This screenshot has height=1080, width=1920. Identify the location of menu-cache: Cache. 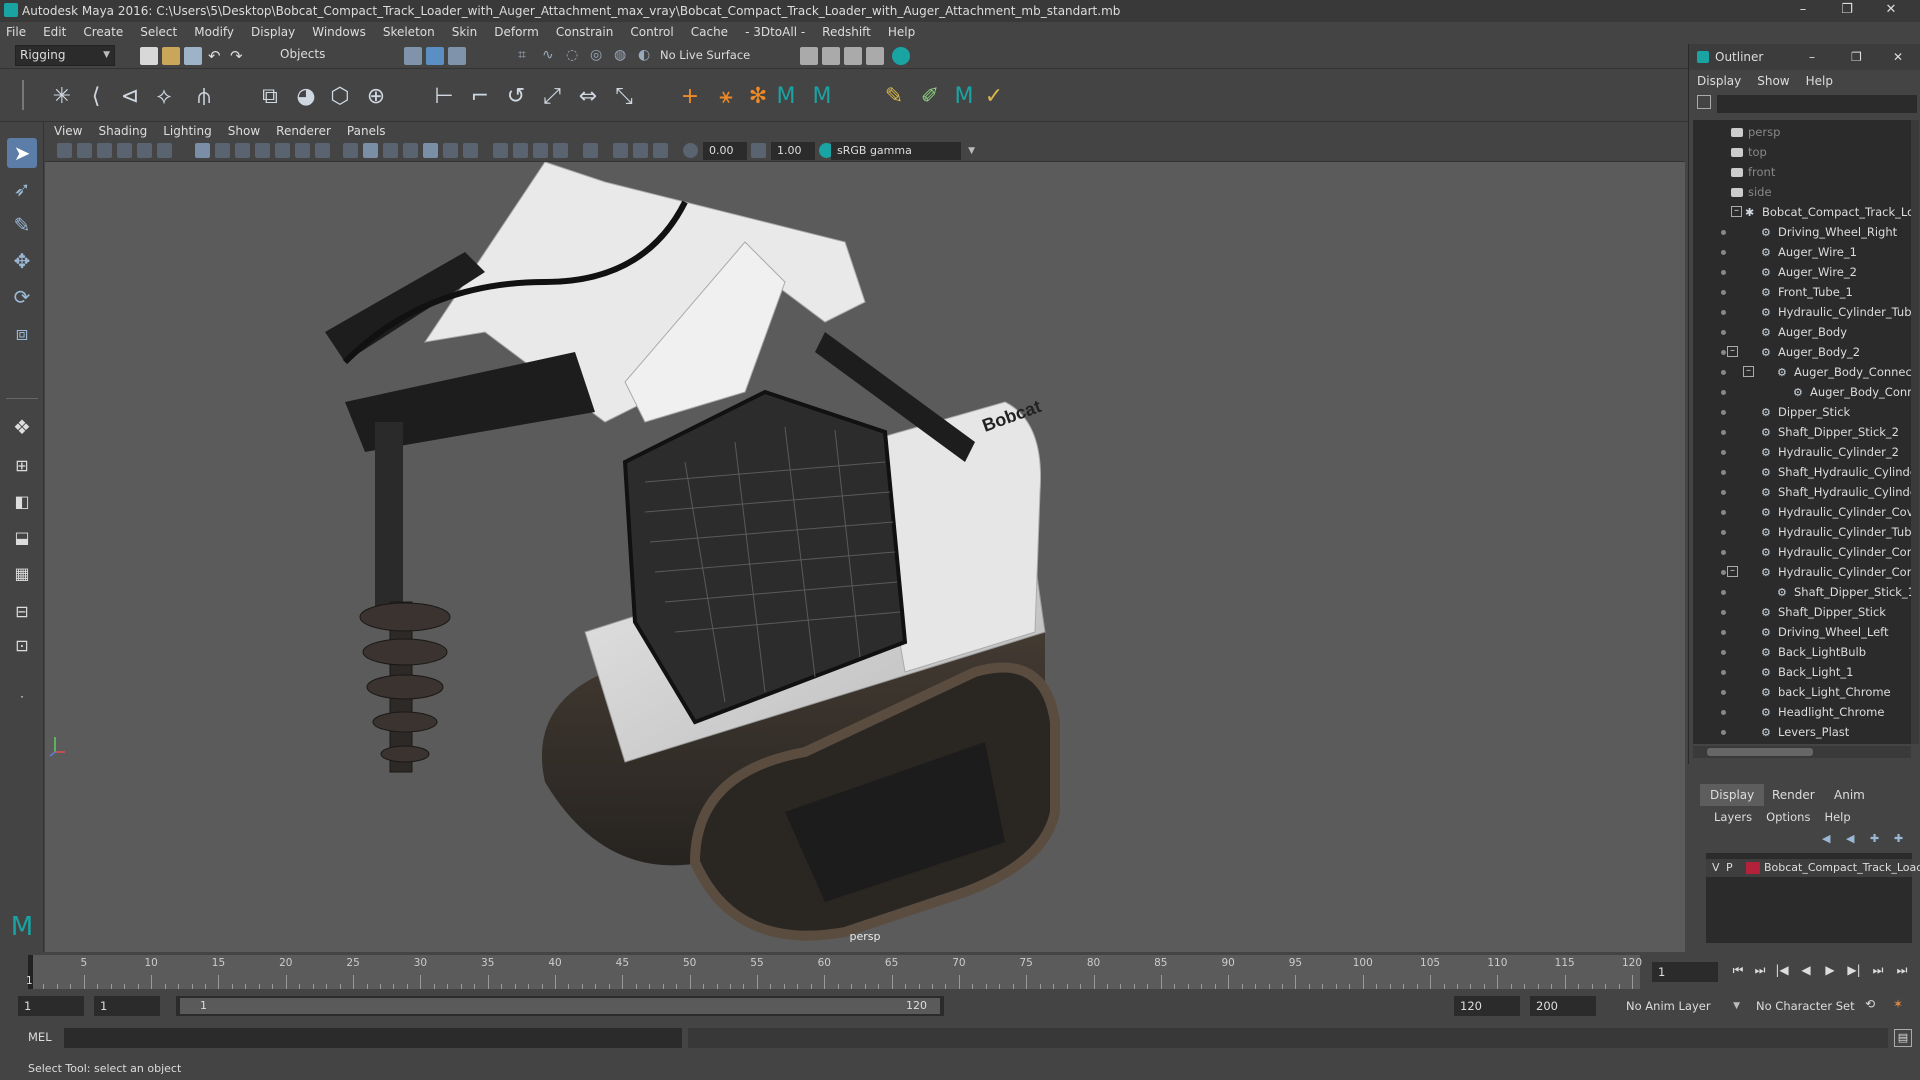
(709, 32).